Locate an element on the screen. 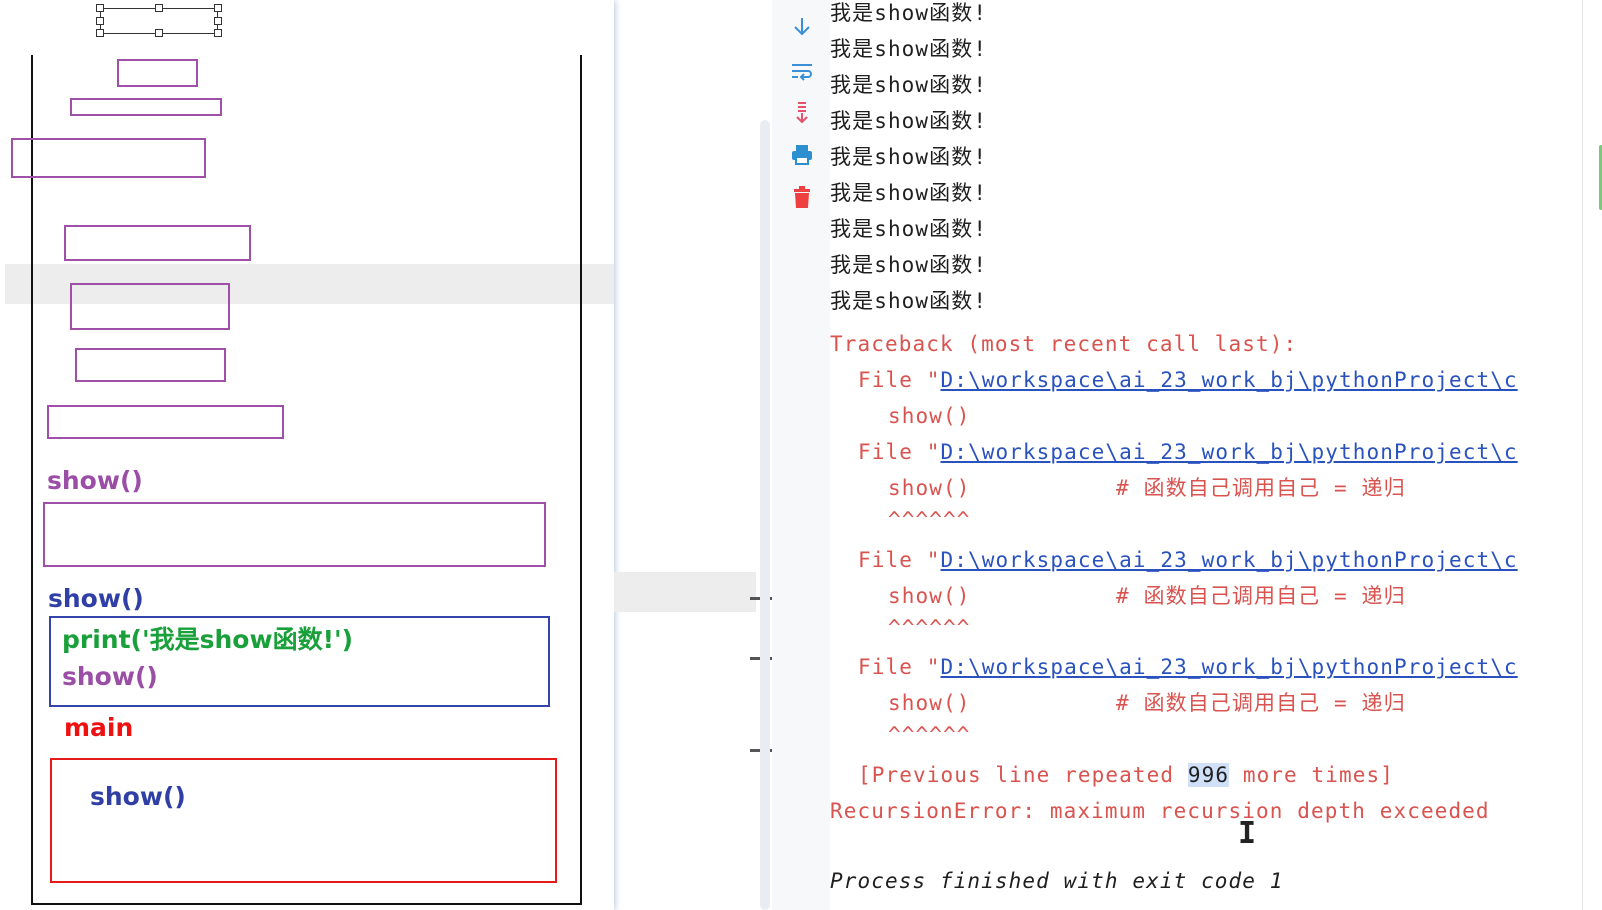 Image resolution: width=1602 pixels, height=910 pixels. soft-wrap-icon is located at coordinates (802, 71).